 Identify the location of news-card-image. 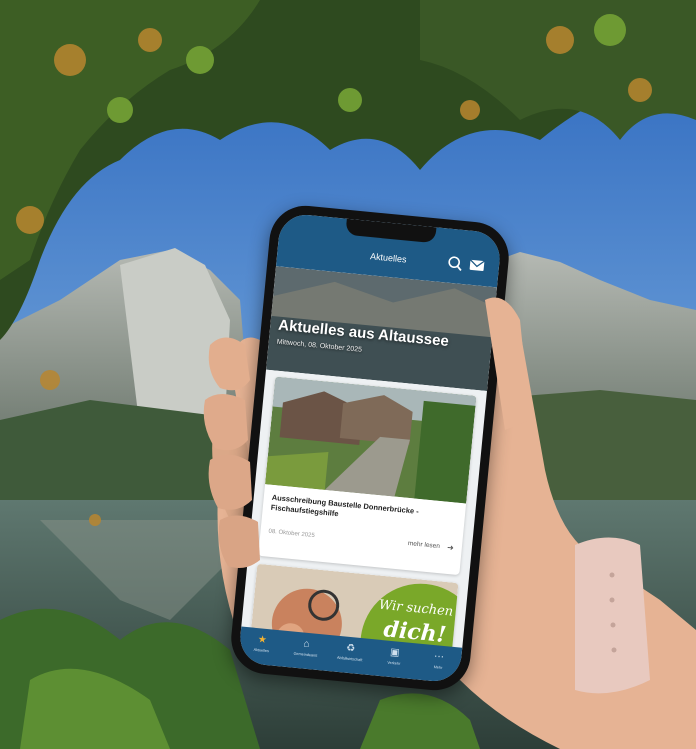
(371, 440).